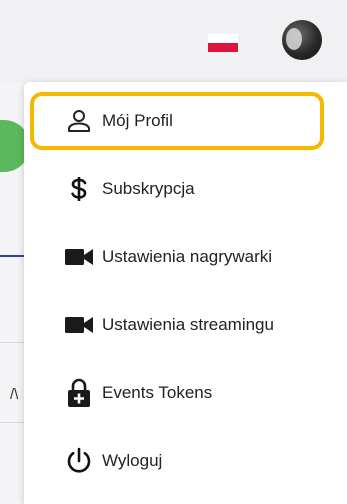 This screenshot has height=504, width=347. Describe the element at coordinates (132, 460) in the screenshot. I see `menu-item-label: Wyloguj` at that location.